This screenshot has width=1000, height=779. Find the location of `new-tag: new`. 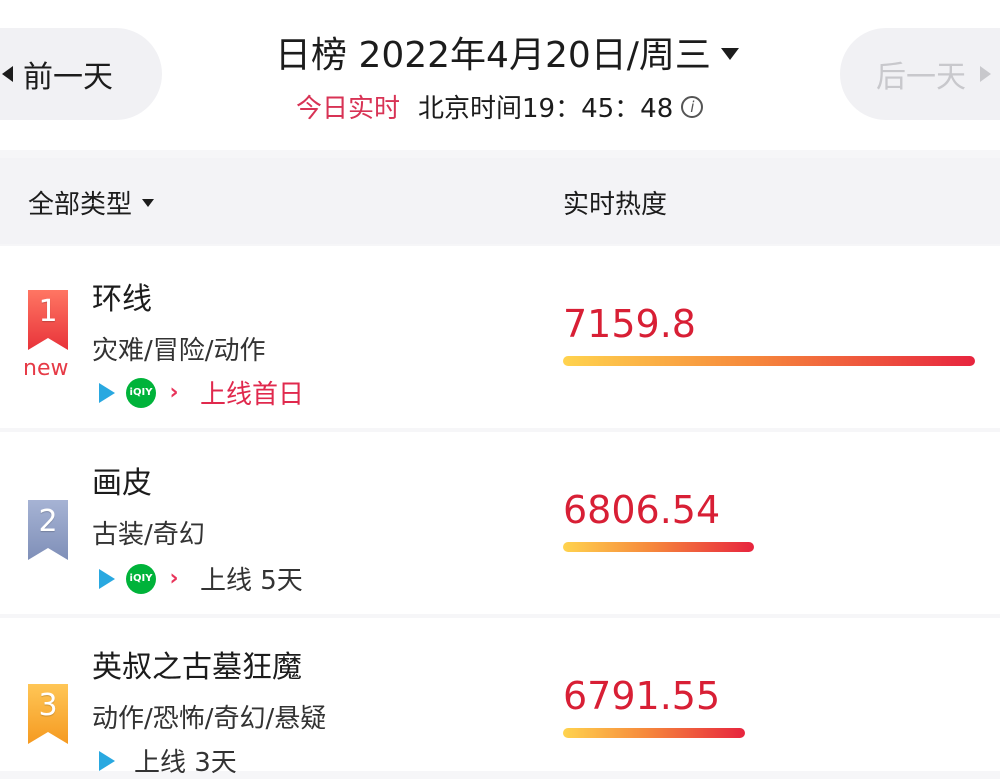

new-tag: new is located at coordinates (46, 368).